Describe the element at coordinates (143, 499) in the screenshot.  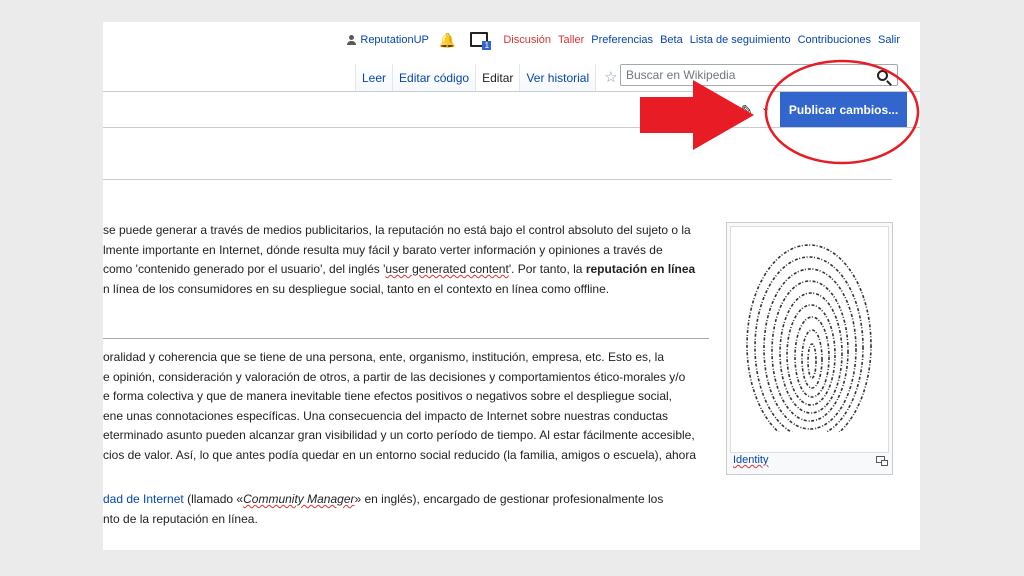
I see `internet-link: dad de Internet` at that location.